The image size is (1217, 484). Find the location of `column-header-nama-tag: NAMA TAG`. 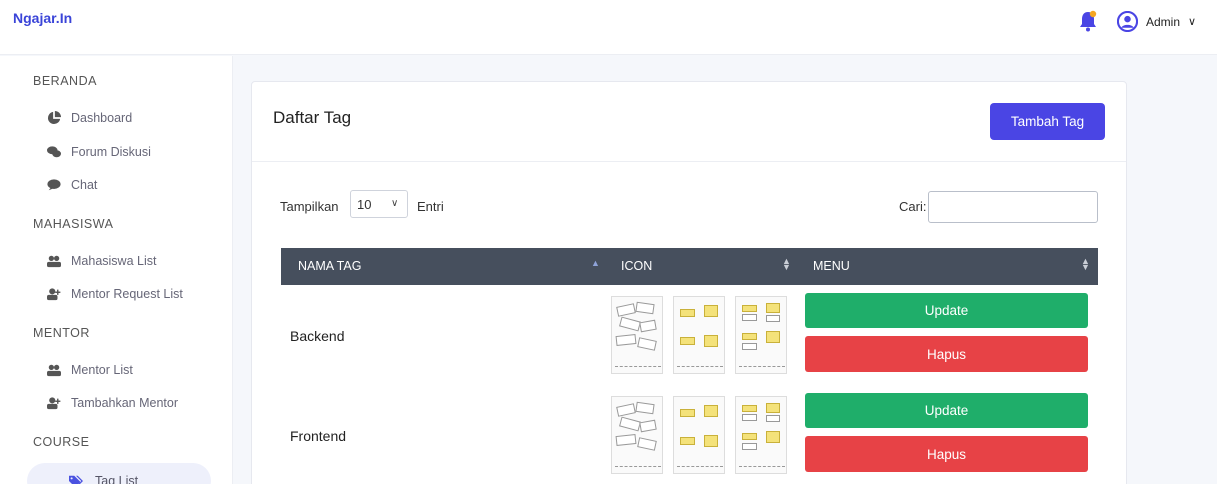

column-header-nama-tag: NAMA TAG is located at coordinates (329, 266).